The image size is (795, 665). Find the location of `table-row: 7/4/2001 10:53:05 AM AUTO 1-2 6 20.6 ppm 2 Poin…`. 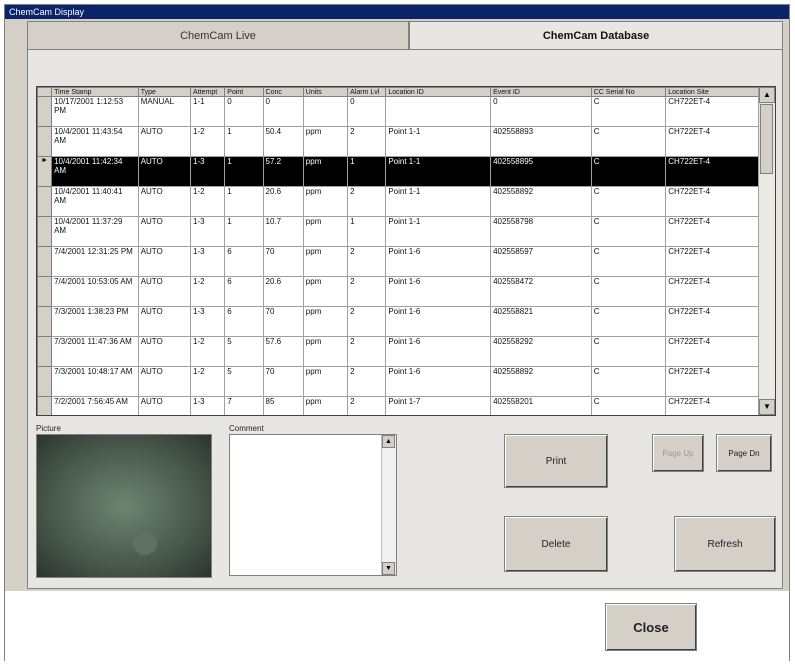

table-row: 7/4/2001 10:53:05 AM AUTO 1-2 6 20.6 ppm 2 Poin… is located at coordinates (398, 291).